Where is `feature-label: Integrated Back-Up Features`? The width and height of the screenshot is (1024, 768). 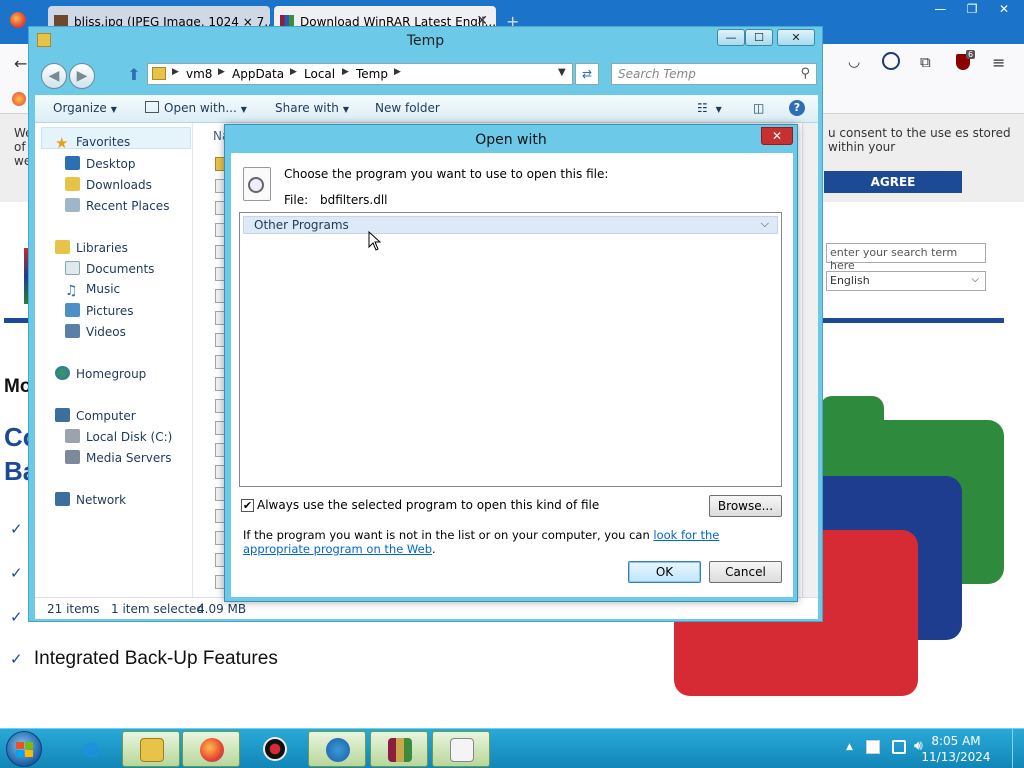 feature-label: Integrated Back-Up Features is located at coordinates (155, 658).